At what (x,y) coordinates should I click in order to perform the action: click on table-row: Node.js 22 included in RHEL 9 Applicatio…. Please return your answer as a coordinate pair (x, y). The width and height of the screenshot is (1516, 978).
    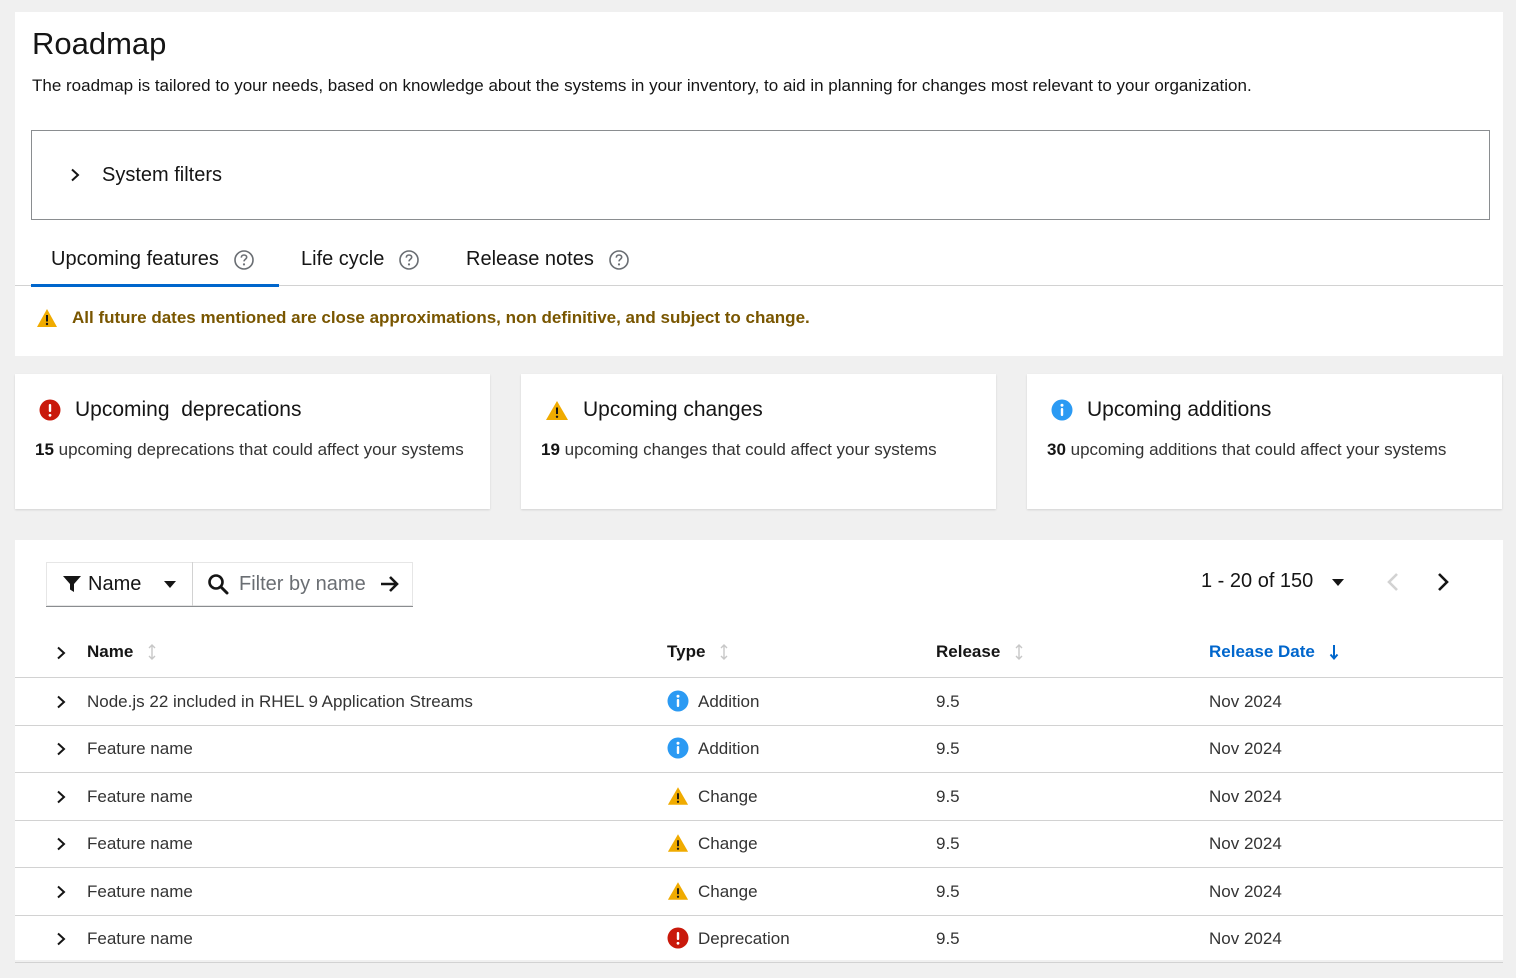
    Looking at the image, I should click on (759, 702).